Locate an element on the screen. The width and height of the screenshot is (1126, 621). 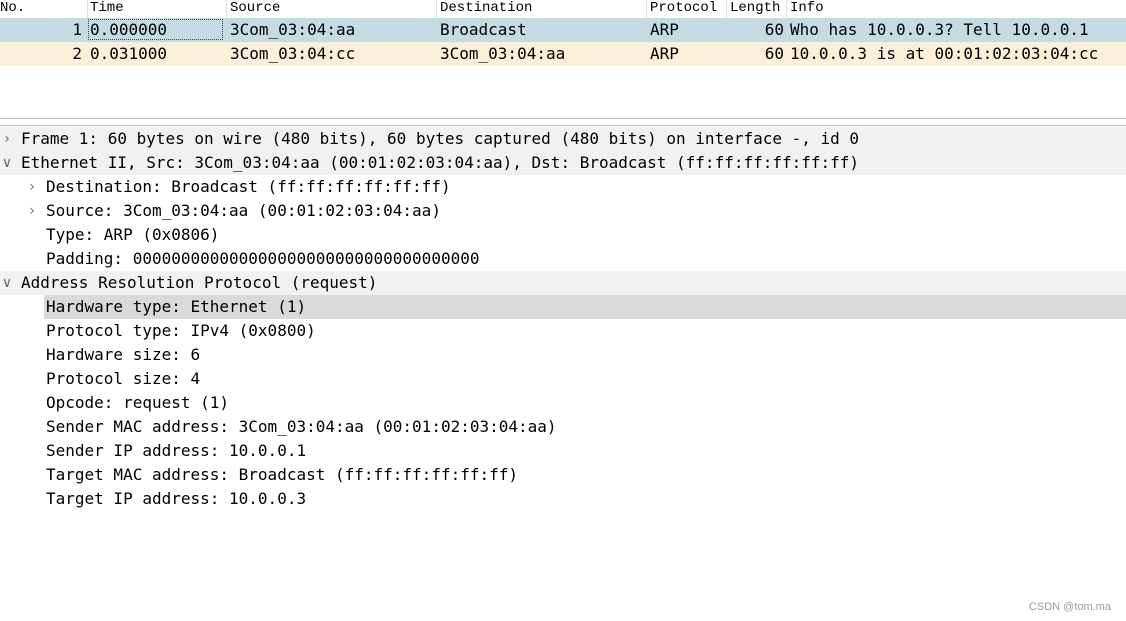
packet-info: Who has 10.0.0.3? Tell 10.0.0.1 is located at coordinates (939, 29).